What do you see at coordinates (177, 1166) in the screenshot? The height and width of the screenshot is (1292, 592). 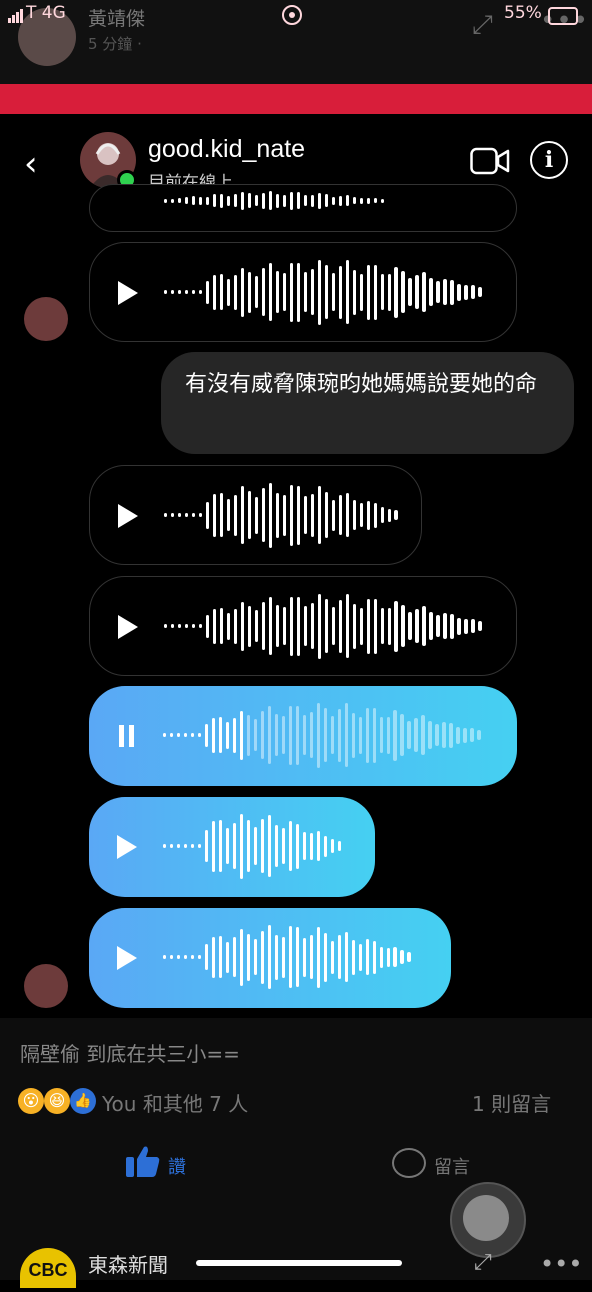 I see `like-button-label: 讚` at bounding box center [177, 1166].